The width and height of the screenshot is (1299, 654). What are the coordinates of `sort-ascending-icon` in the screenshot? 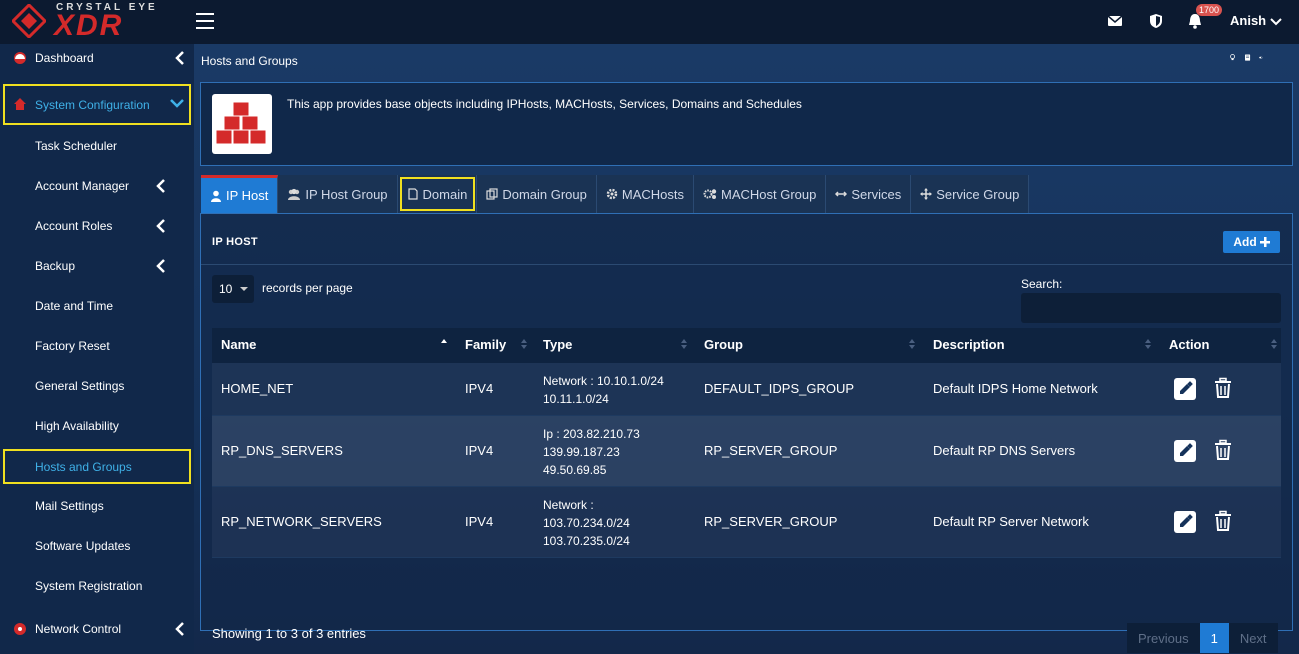 It's located at (444, 343).